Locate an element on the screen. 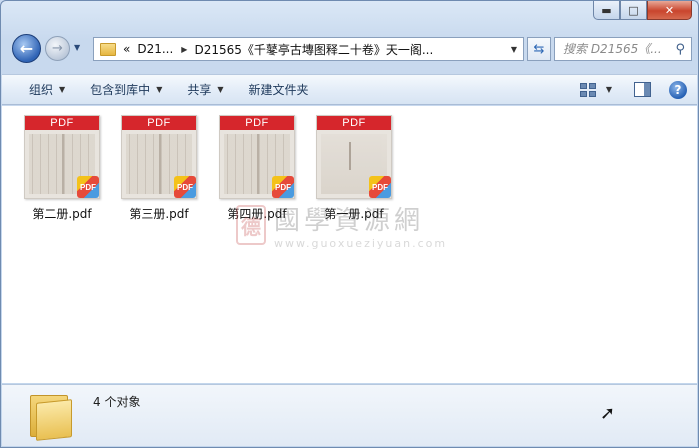 Image resolution: width=699 pixels, height=448 pixels. watermark: 德 國學資源網 www.guoxueziyuan.com is located at coordinates (341, 225).